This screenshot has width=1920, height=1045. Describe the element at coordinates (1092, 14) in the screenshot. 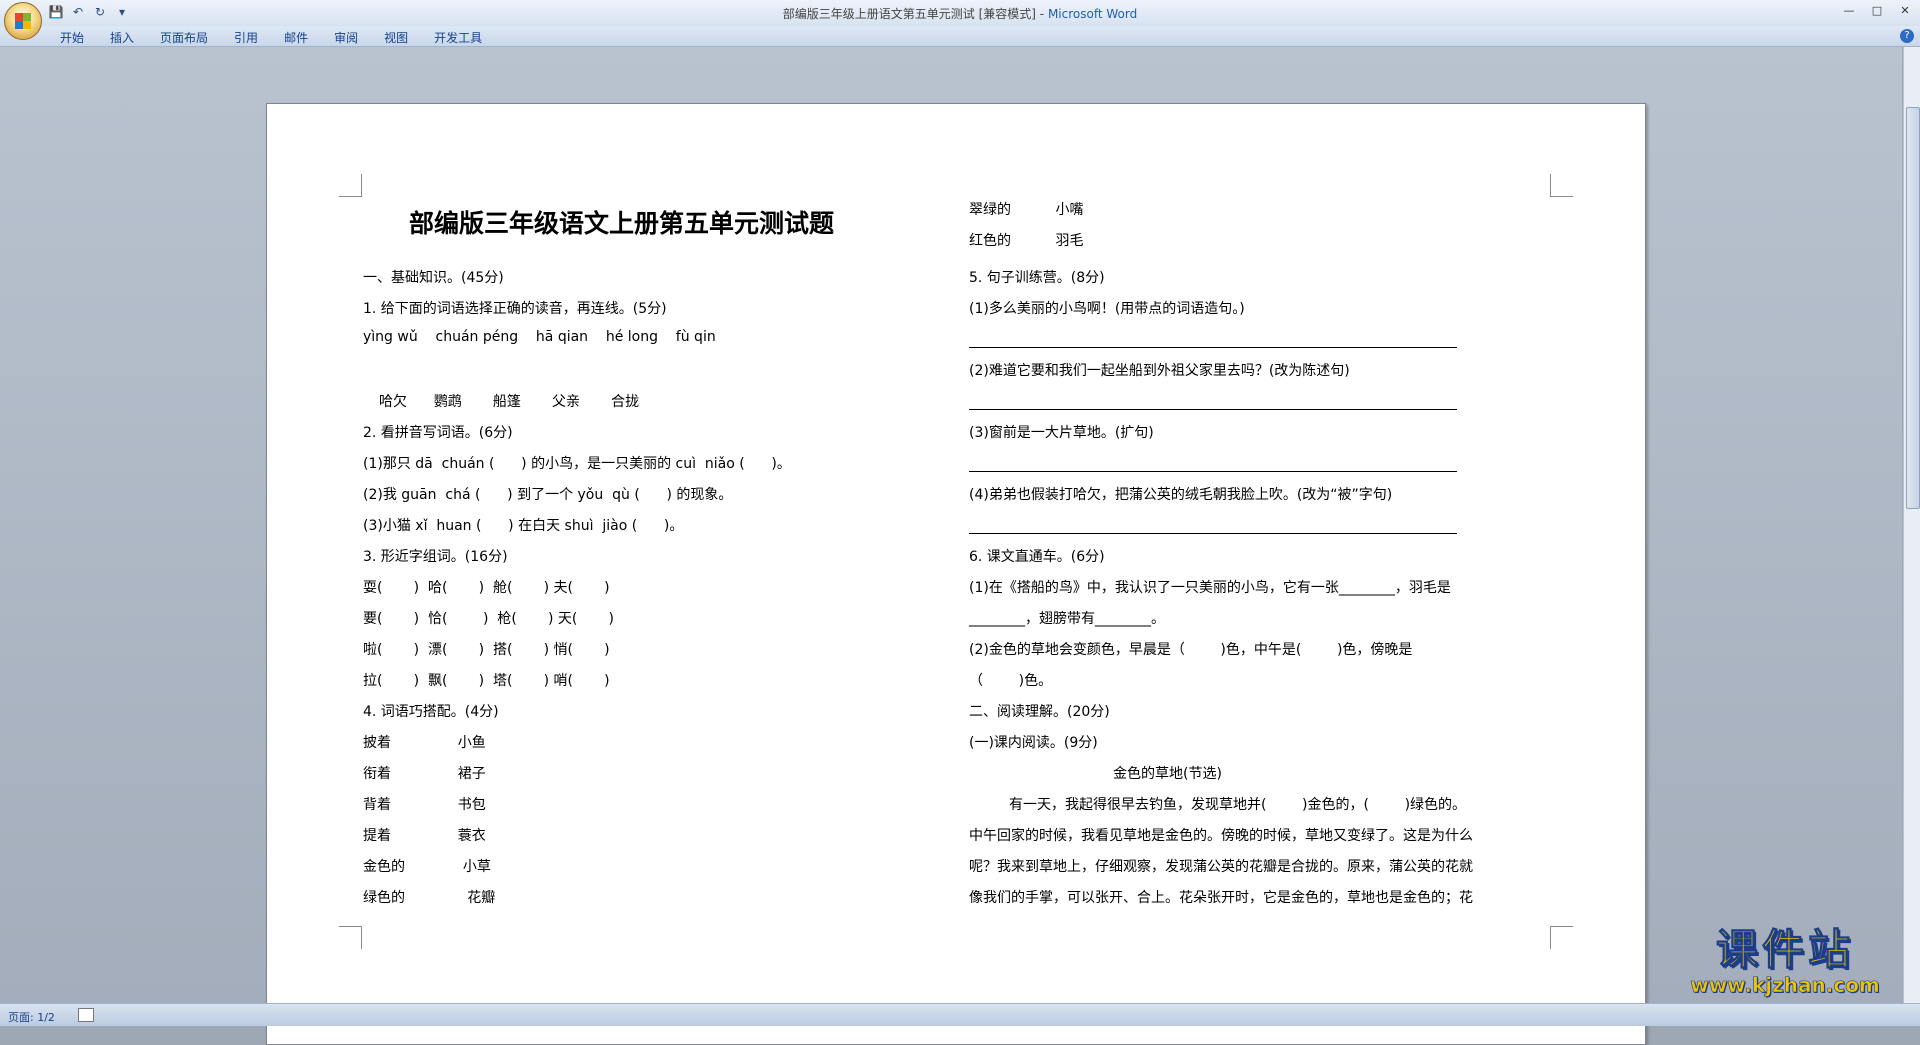

I see `app-name: Microsoft Word` at that location.